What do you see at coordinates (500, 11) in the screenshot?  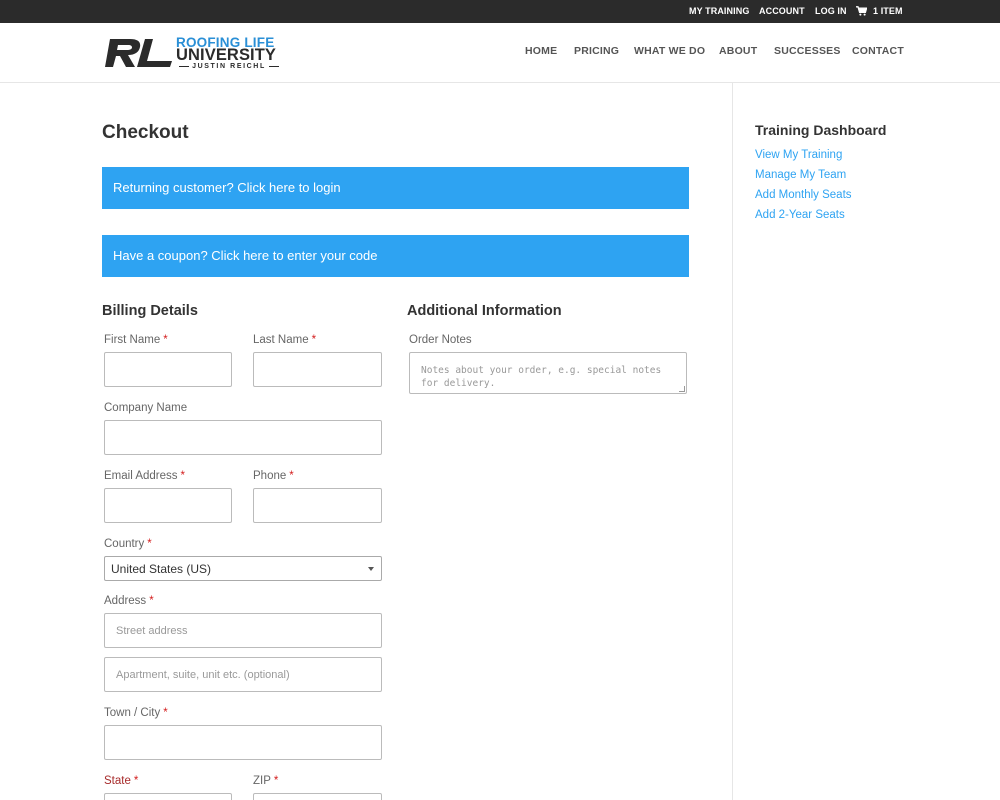 I see `top-bar: MY TRAINING ACCOUNT LOG IN 1 ITEM` at bounding box center [500, 11].